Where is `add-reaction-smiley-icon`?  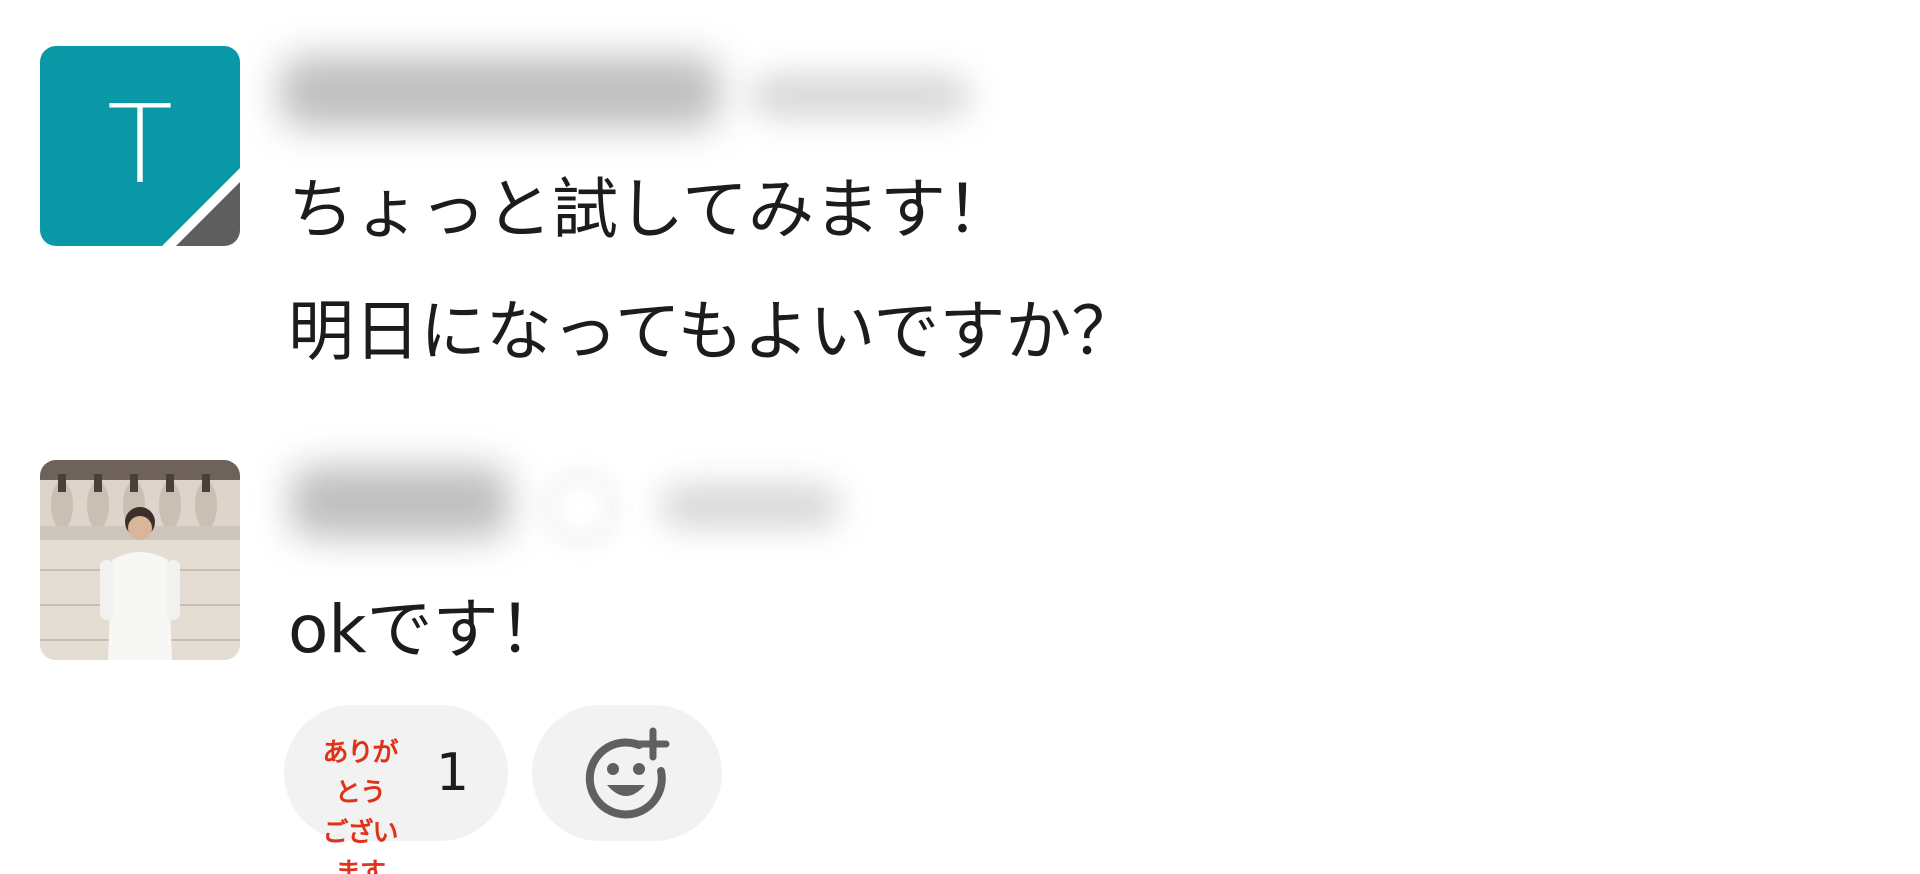
add-reaction-smiley-icon is located at coordinates (627, 773).